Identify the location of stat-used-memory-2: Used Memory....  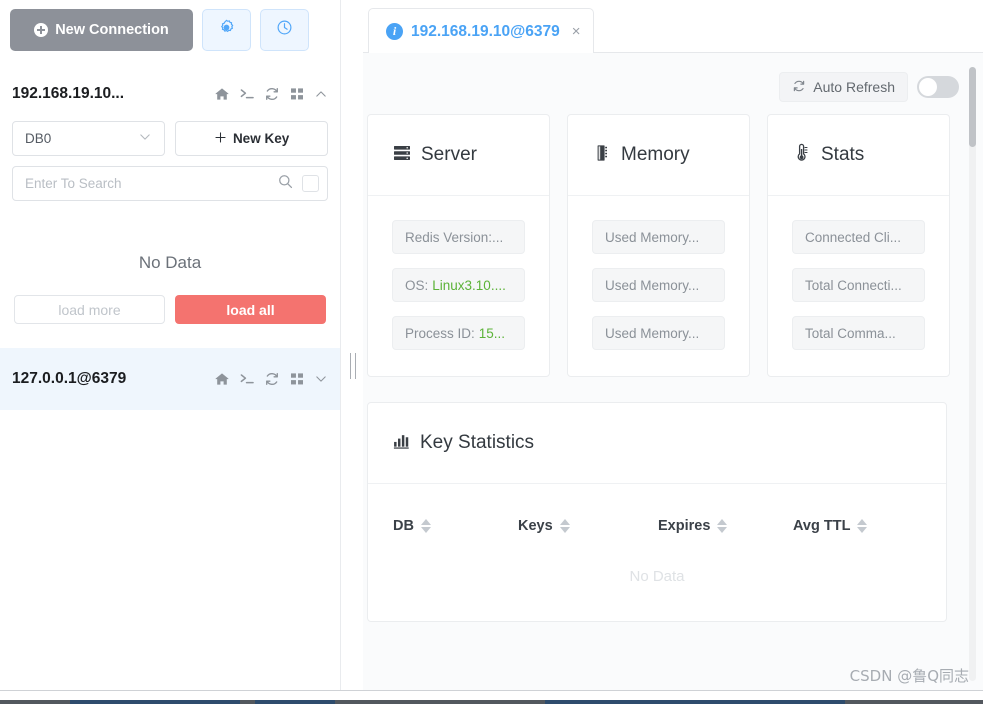
(658, 285).